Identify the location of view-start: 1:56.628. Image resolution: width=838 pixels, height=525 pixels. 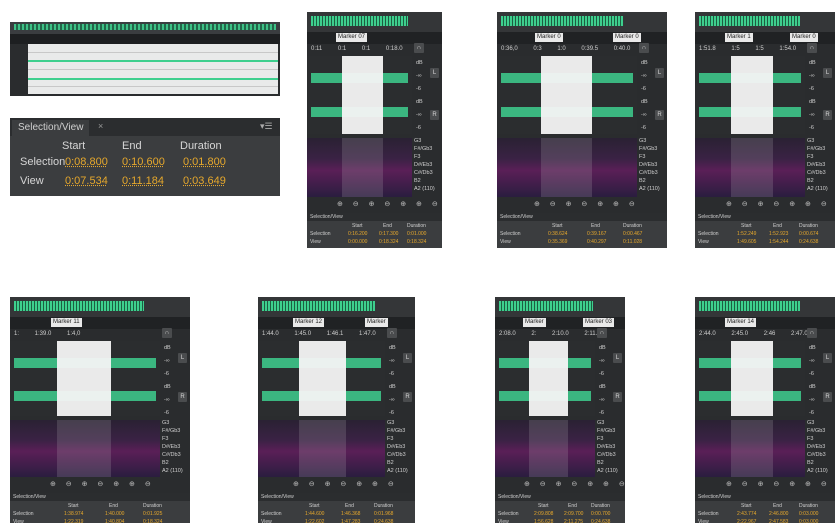
(543, 521).